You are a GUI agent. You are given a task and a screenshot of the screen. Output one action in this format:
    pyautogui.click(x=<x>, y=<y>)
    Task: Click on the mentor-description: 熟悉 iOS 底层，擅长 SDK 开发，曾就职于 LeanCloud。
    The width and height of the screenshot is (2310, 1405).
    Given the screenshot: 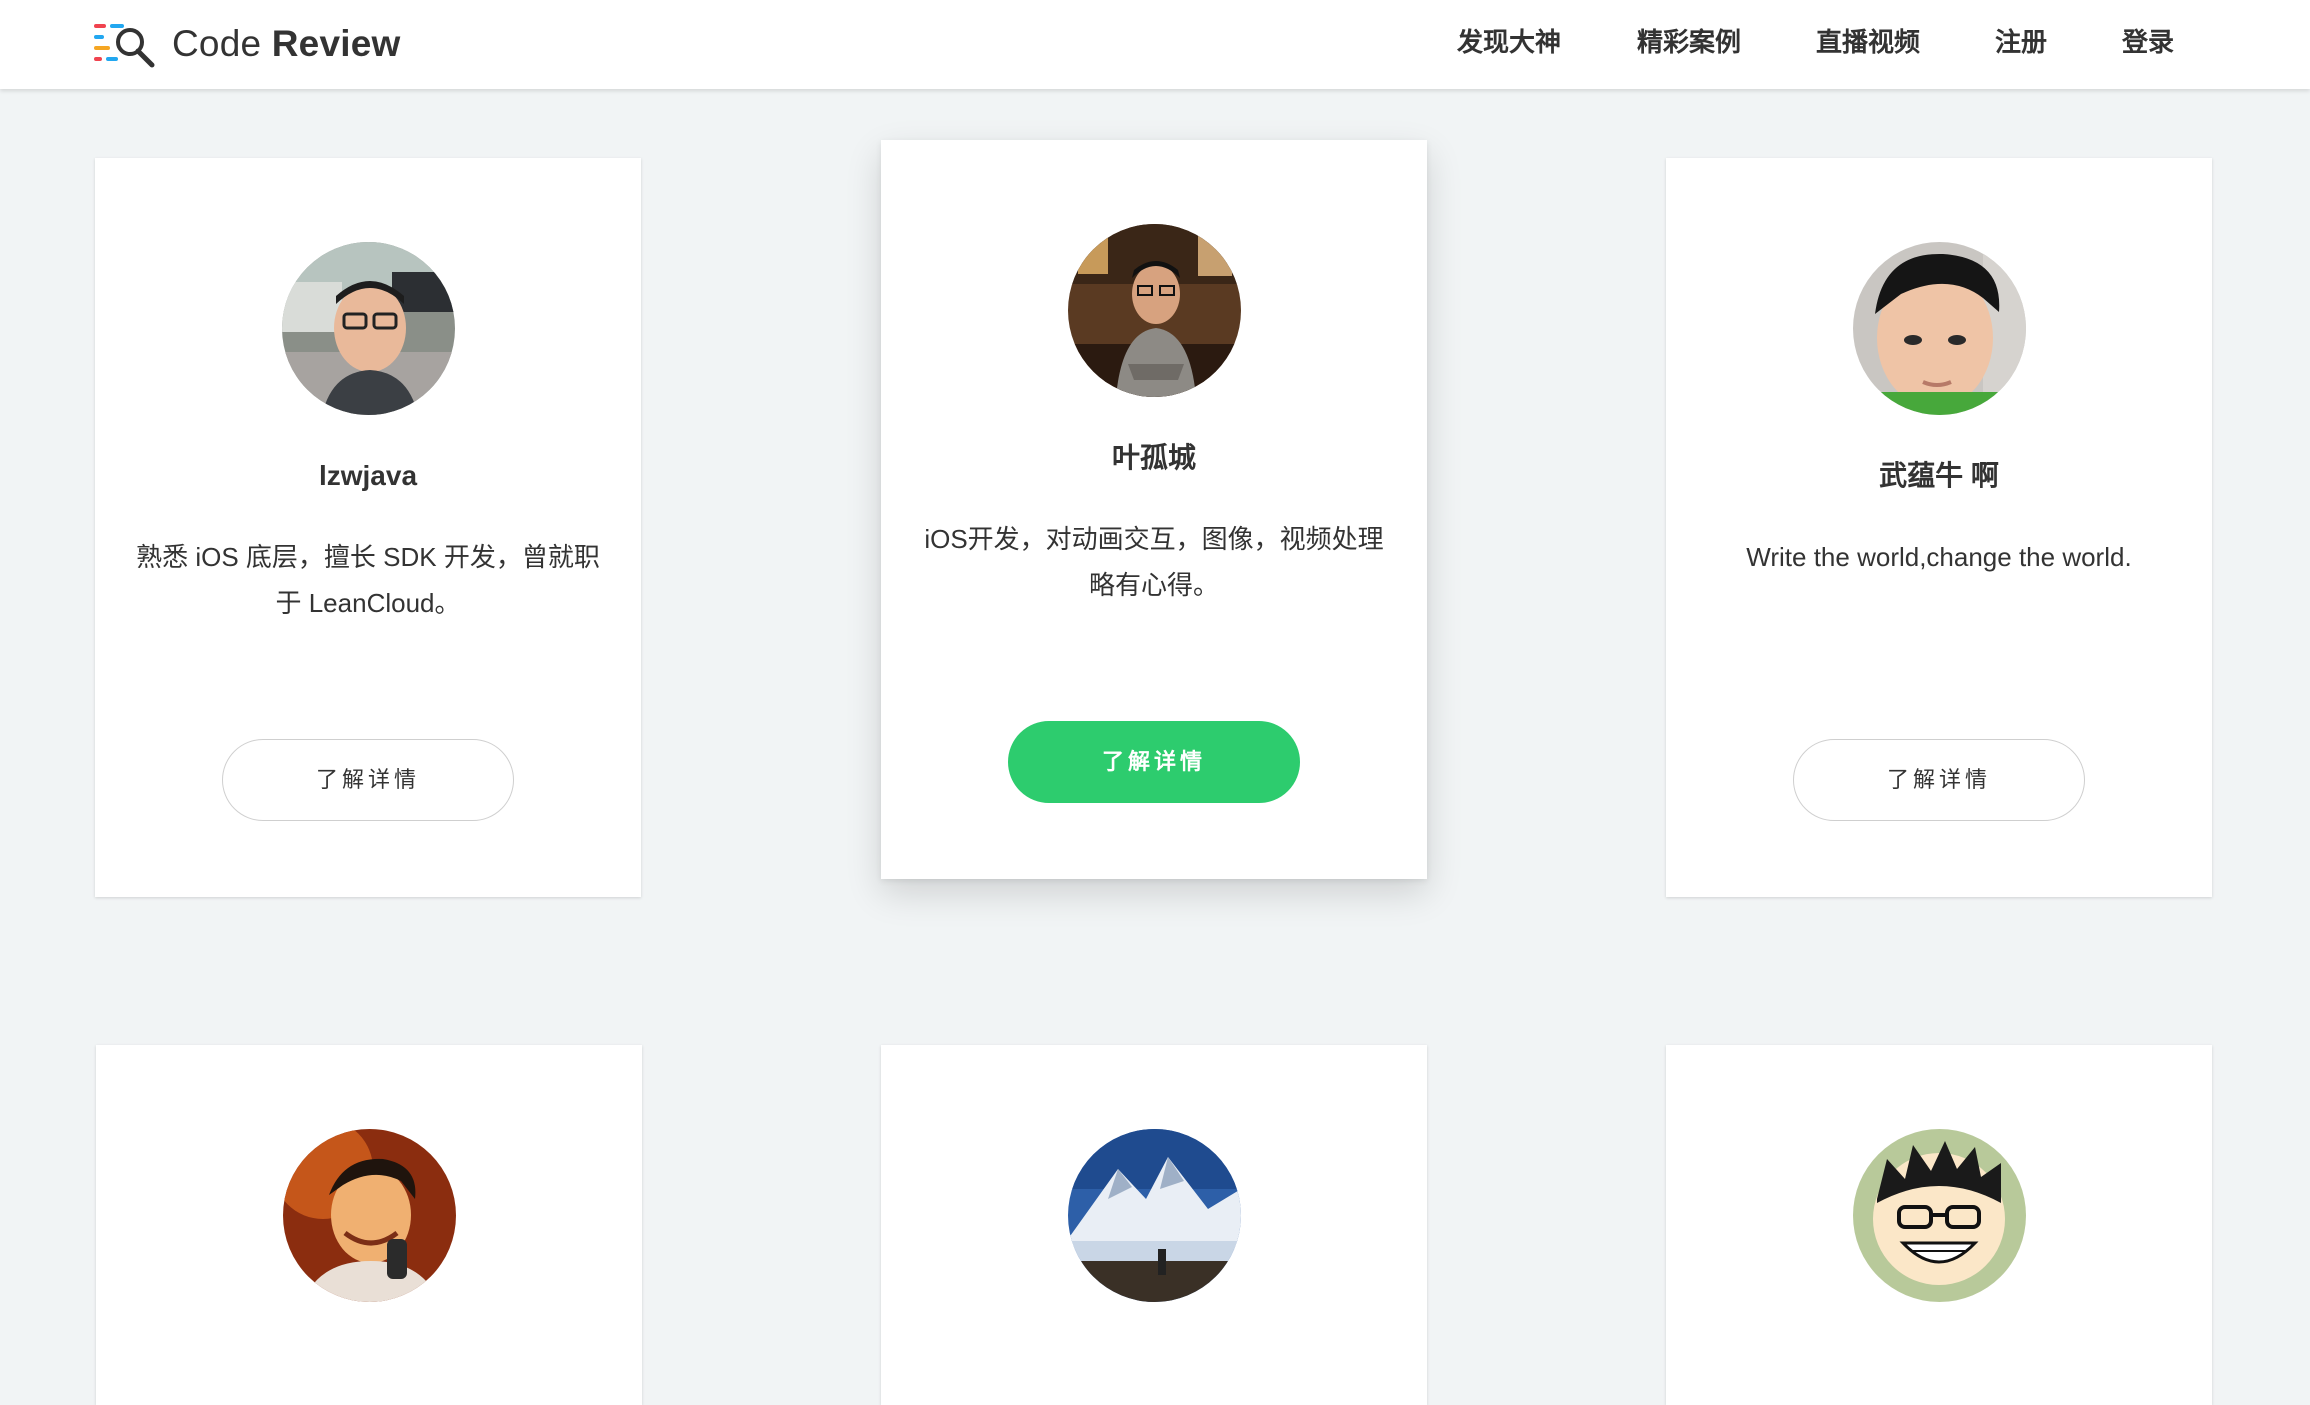 What is the action you would take?
    pyautogui.click(x=368, y=580)
    